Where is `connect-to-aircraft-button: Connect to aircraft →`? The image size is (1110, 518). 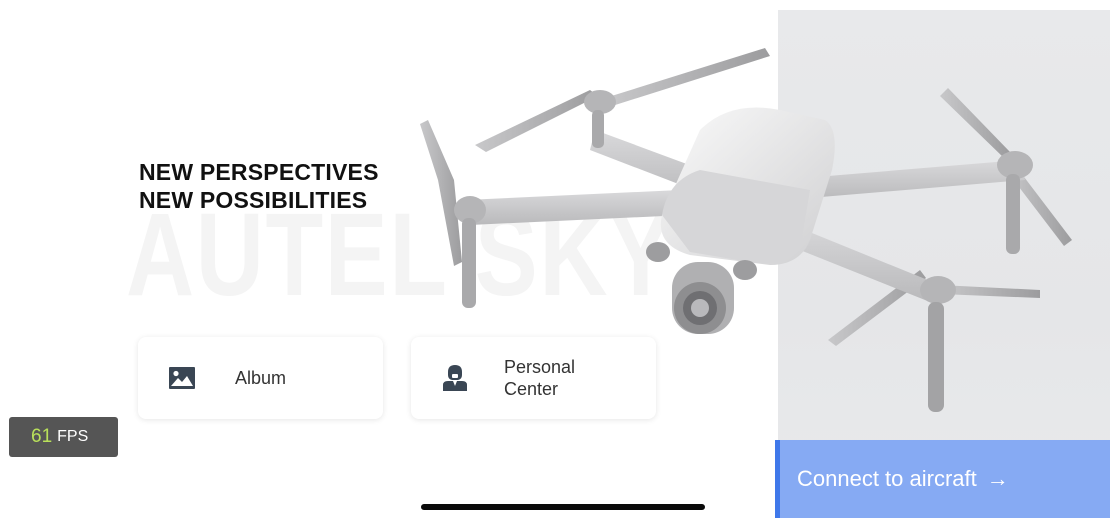
connect-to-aircraft-button: Connect to aircraft → is located at coordinates (942, 479).